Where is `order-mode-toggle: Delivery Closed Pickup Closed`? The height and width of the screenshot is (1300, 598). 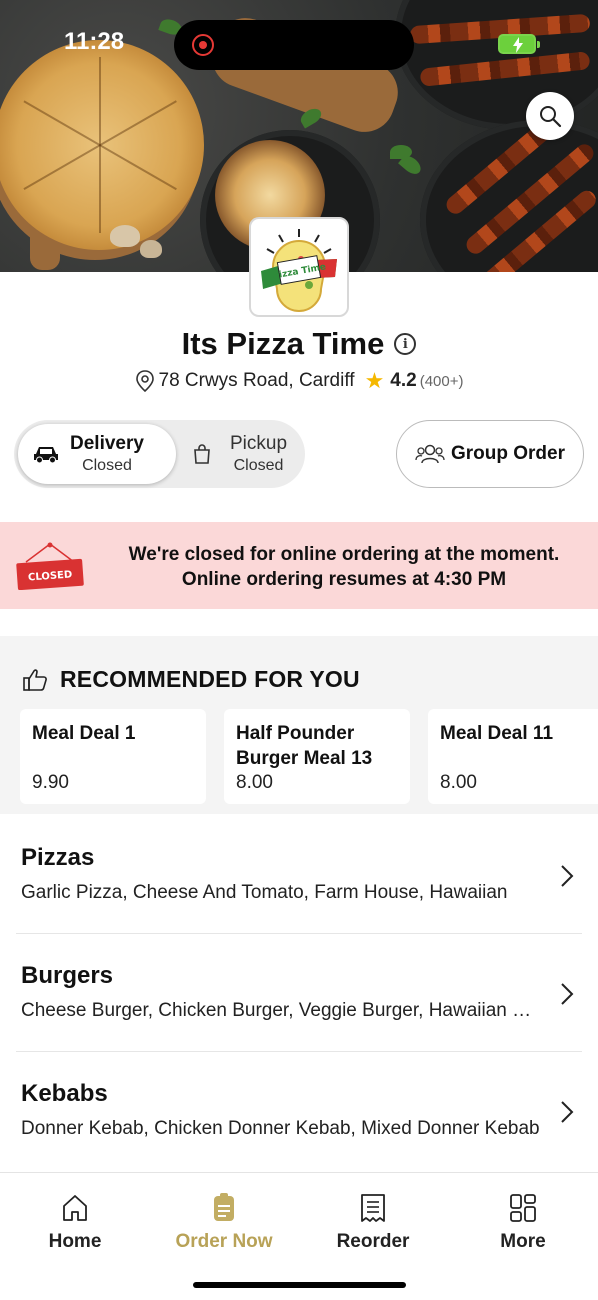 order-mode-toggle: Delivery Closed Pickup Closed is located at coordinates (159, 454).